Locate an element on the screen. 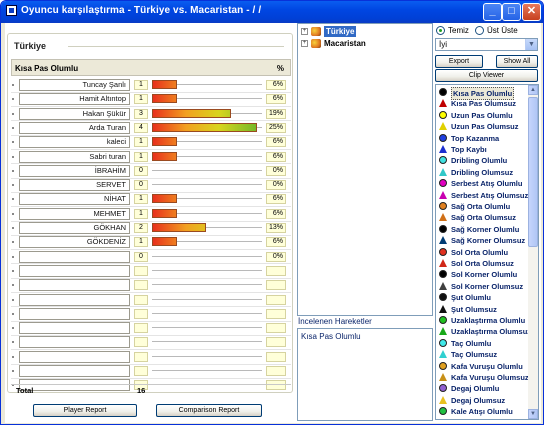 The width and height of the screenshot is (544, 425). event-type-item: Taç Olumlu is located at coordinates (482, 343).